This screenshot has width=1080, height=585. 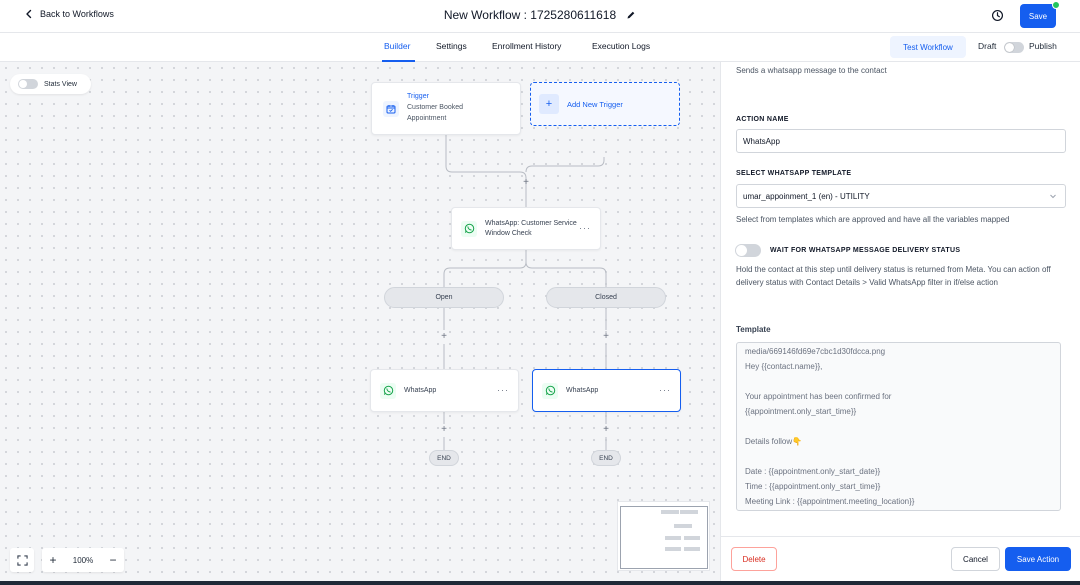 I want to click on tab-builder: Builder, so click(x=397, y=46).